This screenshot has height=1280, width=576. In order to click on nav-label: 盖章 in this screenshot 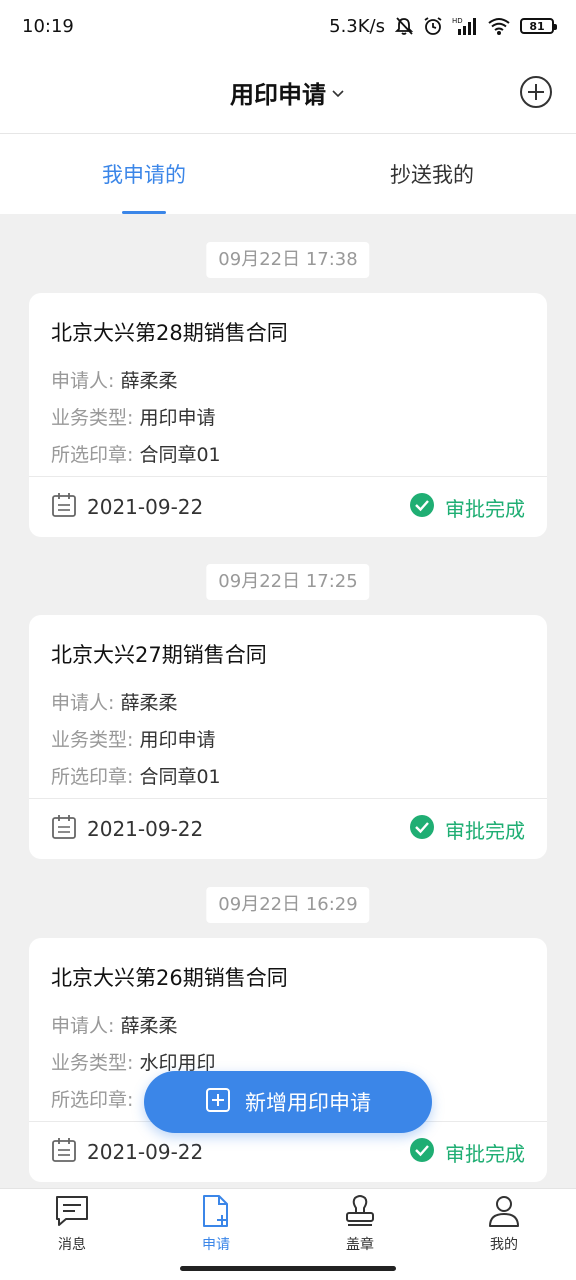, I will do `click(360, 1244)`.